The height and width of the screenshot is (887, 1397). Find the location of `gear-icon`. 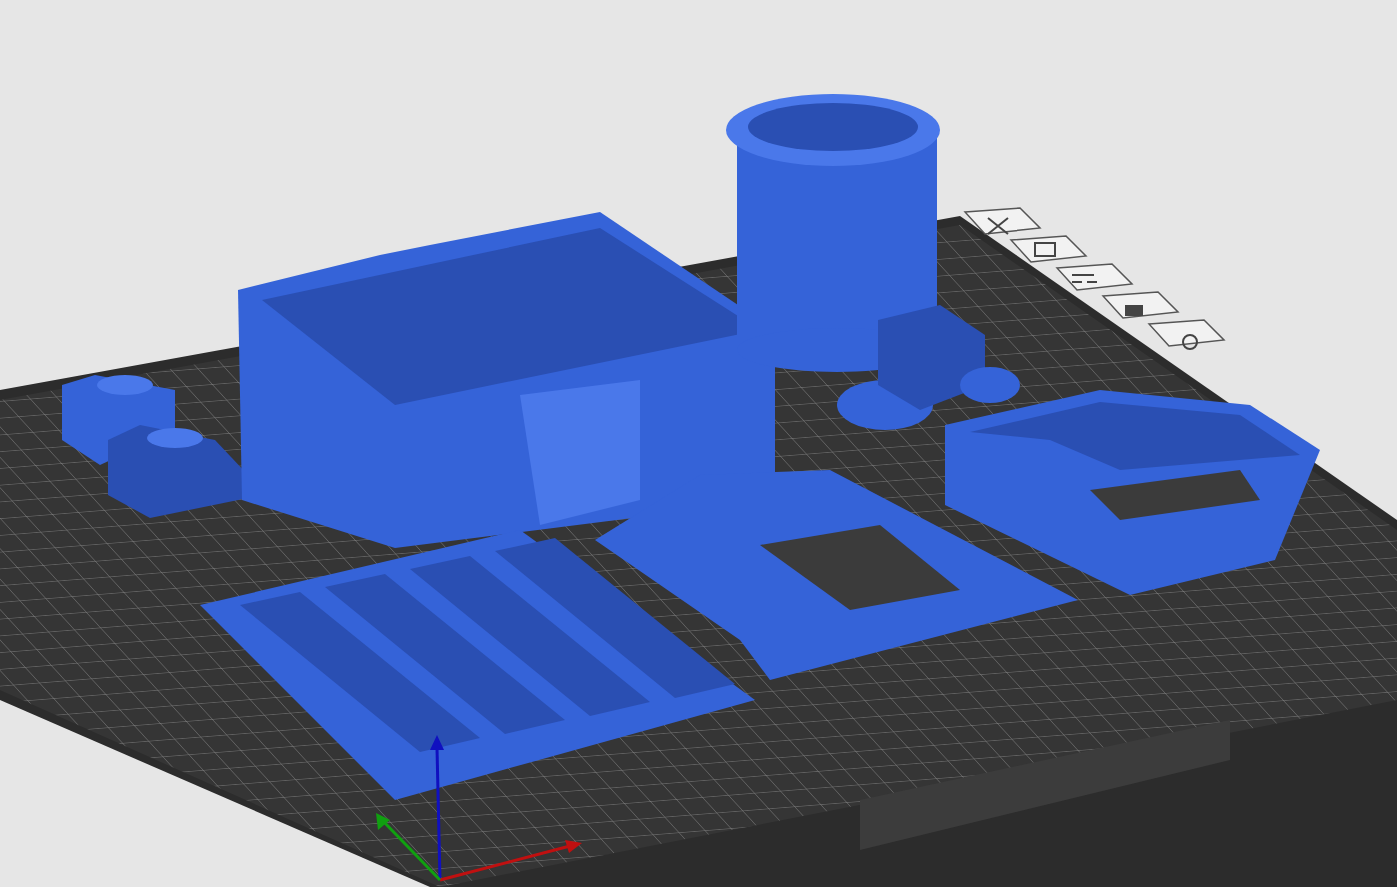

gear-icon is located at coordinates (1186, 334).